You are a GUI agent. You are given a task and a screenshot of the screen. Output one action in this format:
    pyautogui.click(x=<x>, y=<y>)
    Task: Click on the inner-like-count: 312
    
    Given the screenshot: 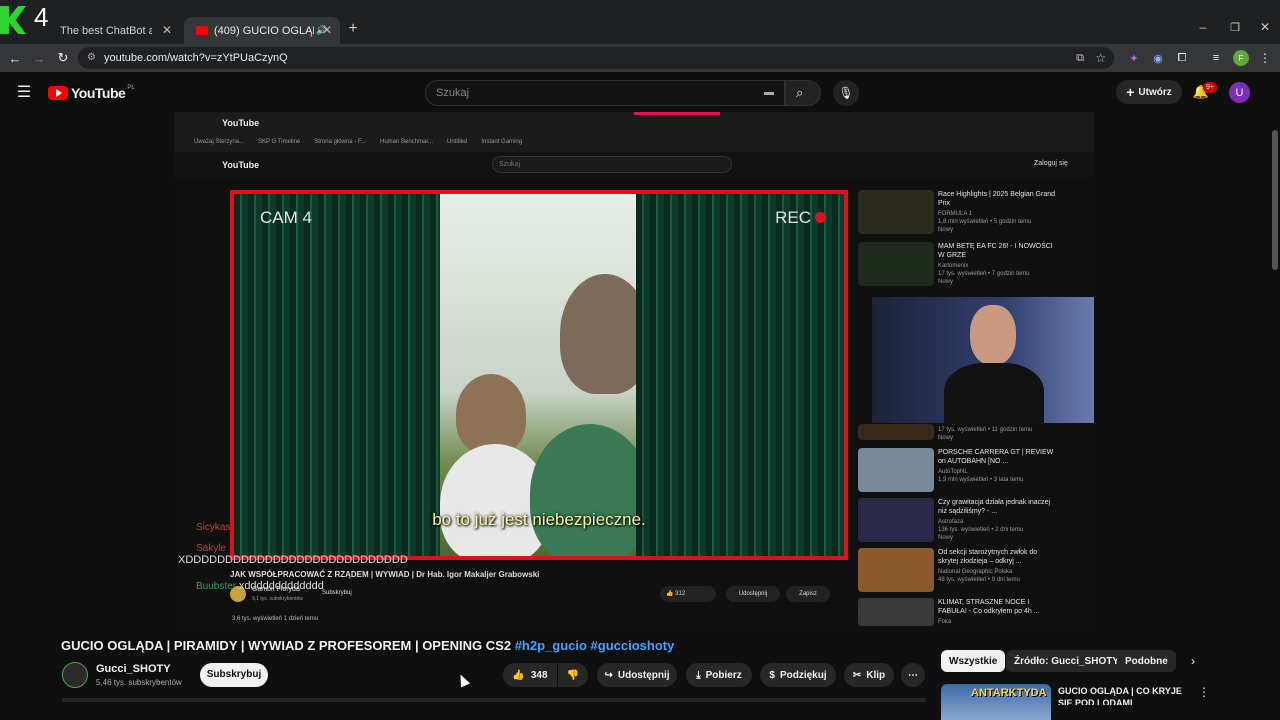 What is the action you would take?
    pyautogui.click(x=680, y=594)
    